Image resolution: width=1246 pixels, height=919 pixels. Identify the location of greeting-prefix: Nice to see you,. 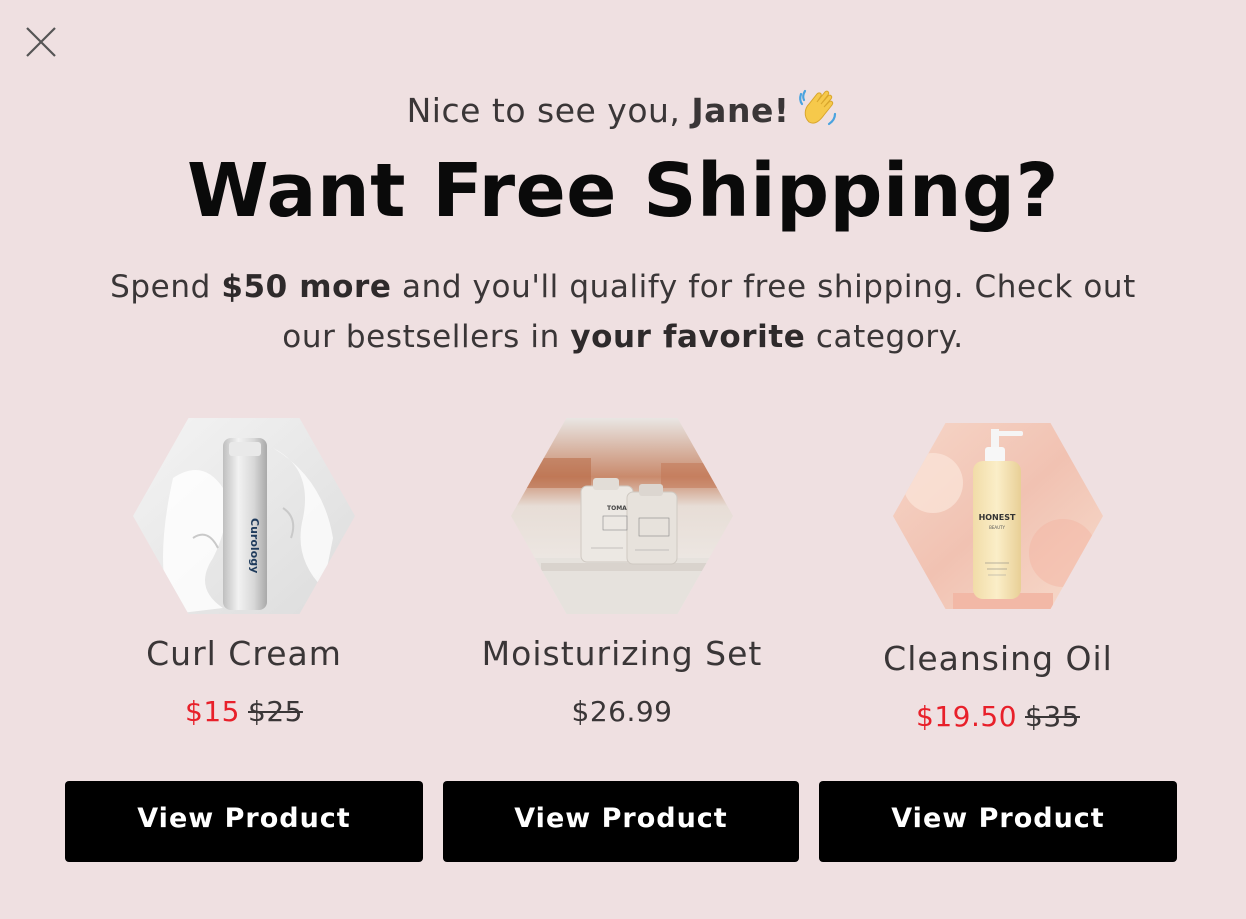
(549, 110).